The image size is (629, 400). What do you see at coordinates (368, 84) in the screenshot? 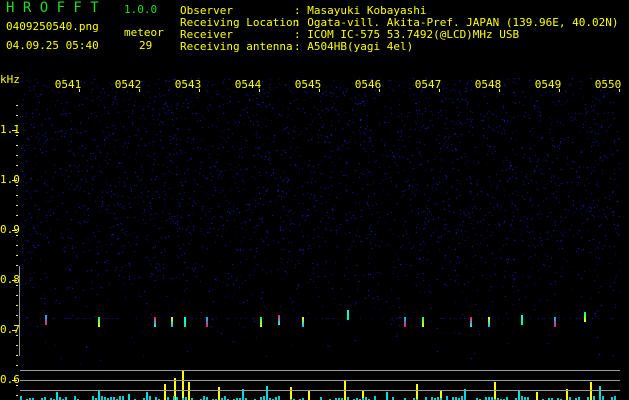
I see `time-label: 0546` at bounding box center [368, 84].